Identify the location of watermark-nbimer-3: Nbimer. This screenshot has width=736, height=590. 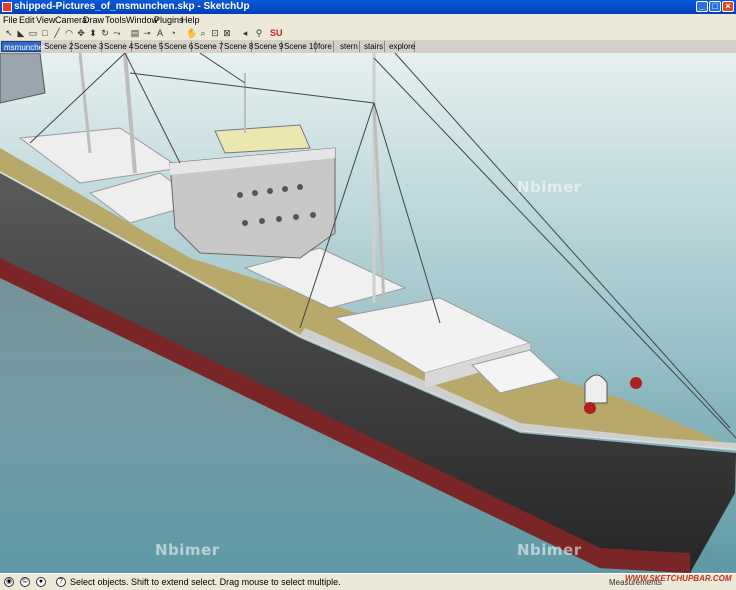
(549, 550).